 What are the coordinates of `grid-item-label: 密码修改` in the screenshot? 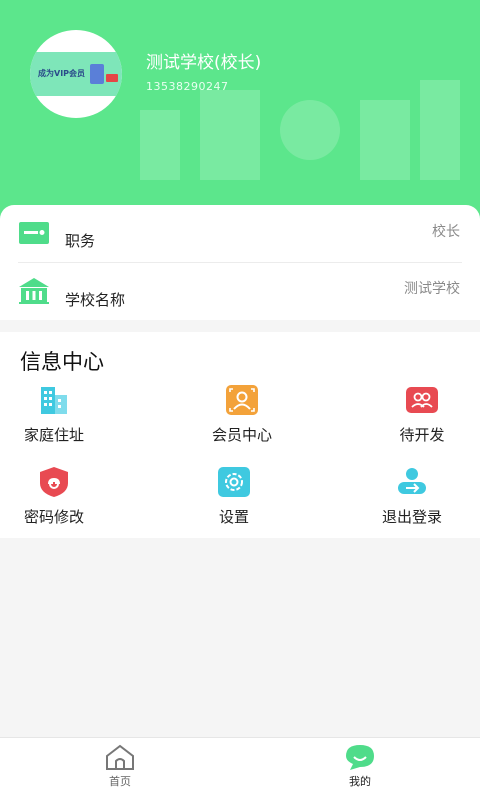 It's located at (53, 517).